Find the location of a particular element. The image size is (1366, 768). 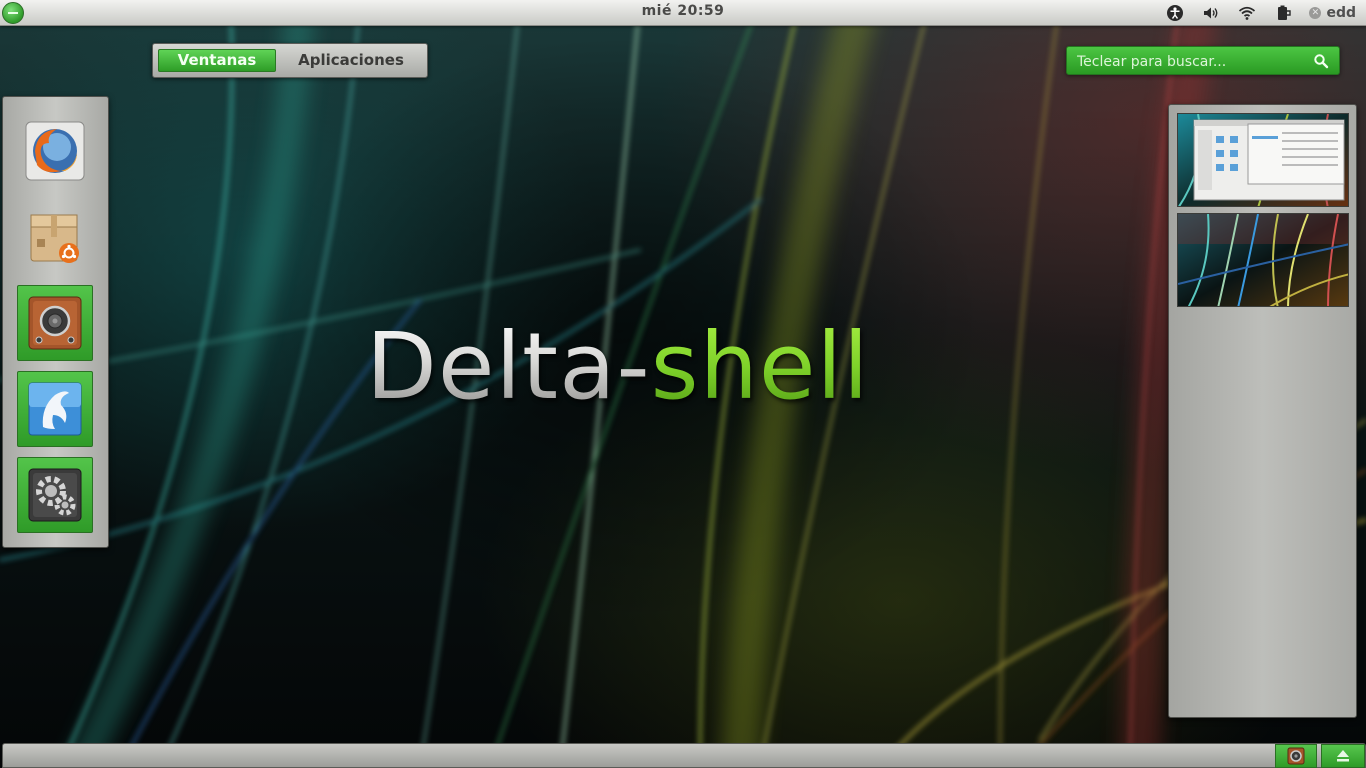

view-switcher: Ventanas Aplicaciones is located at coordinates (290, 60).